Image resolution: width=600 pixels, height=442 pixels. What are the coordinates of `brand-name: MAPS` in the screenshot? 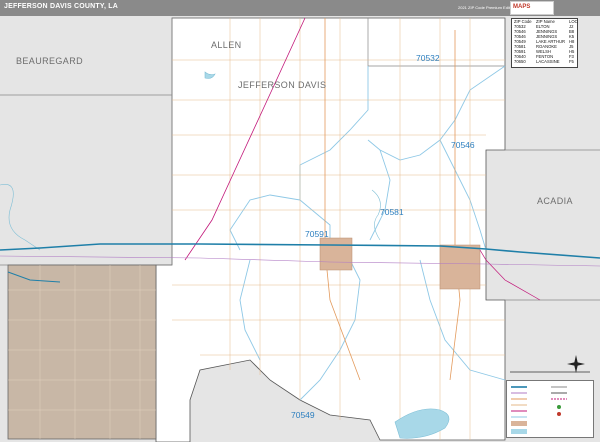 It's located at (522, 7).